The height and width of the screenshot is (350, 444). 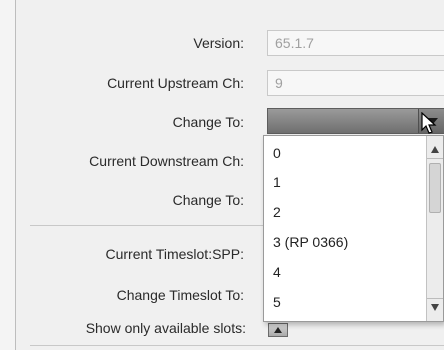 I want to click on change-upstream-label: Change To:, so click(x=208, y=122).